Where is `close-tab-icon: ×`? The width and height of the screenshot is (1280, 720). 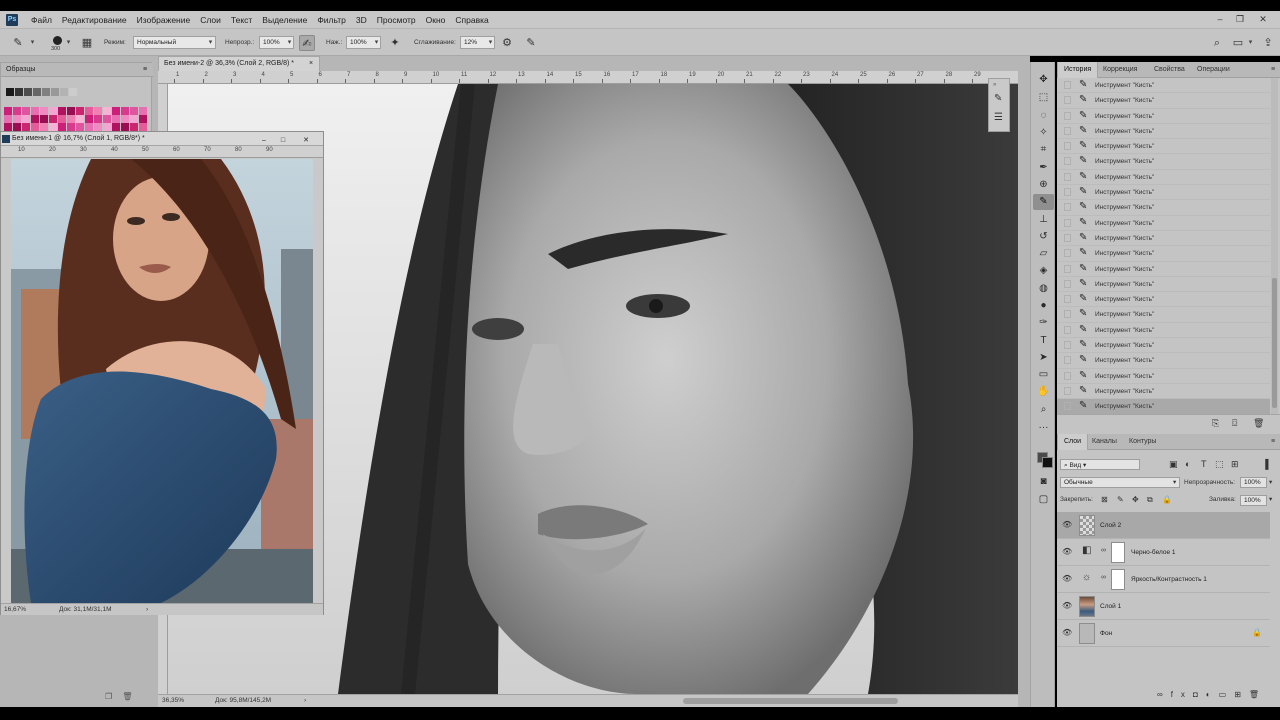
close-tab-icon: × is located at coordinates (311, 63).